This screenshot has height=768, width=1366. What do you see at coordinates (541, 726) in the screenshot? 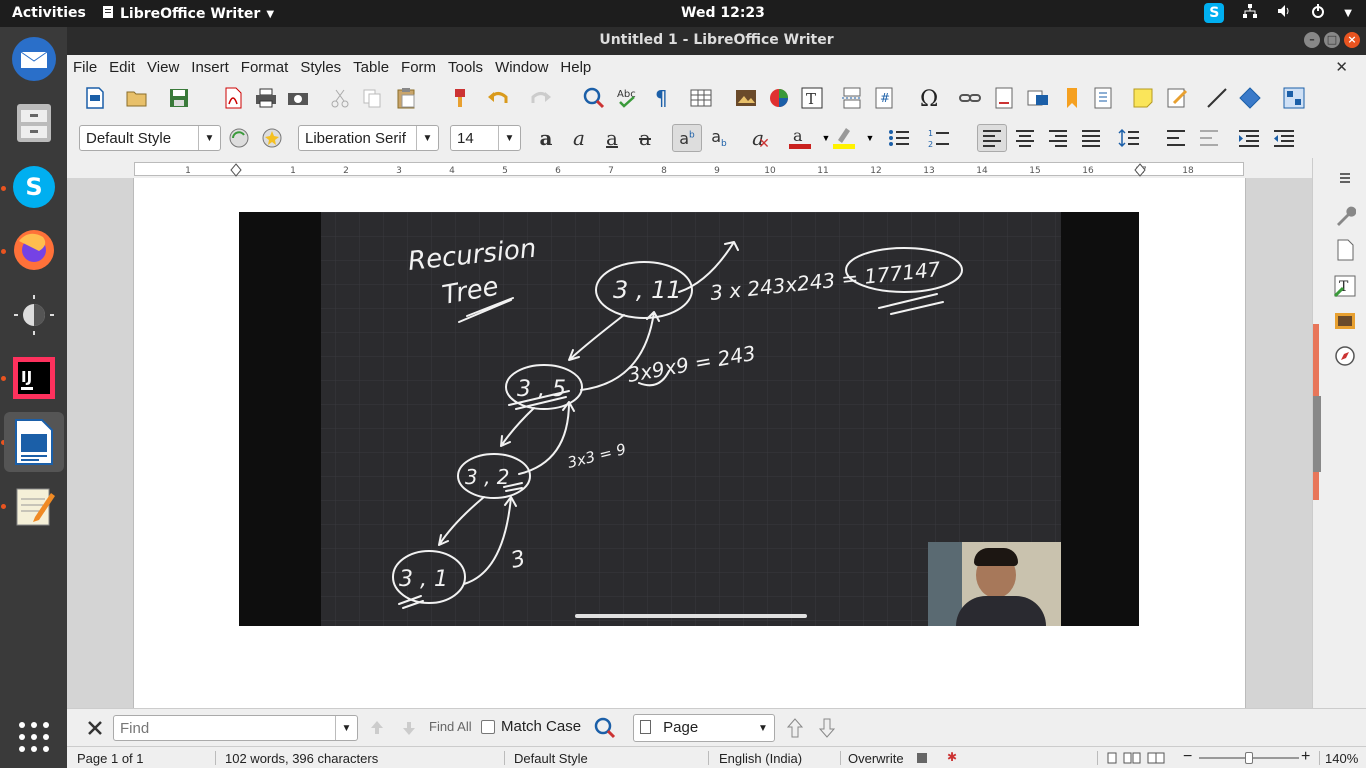
I see `match-case-label: Match Case` at bounding box center [541, 726].